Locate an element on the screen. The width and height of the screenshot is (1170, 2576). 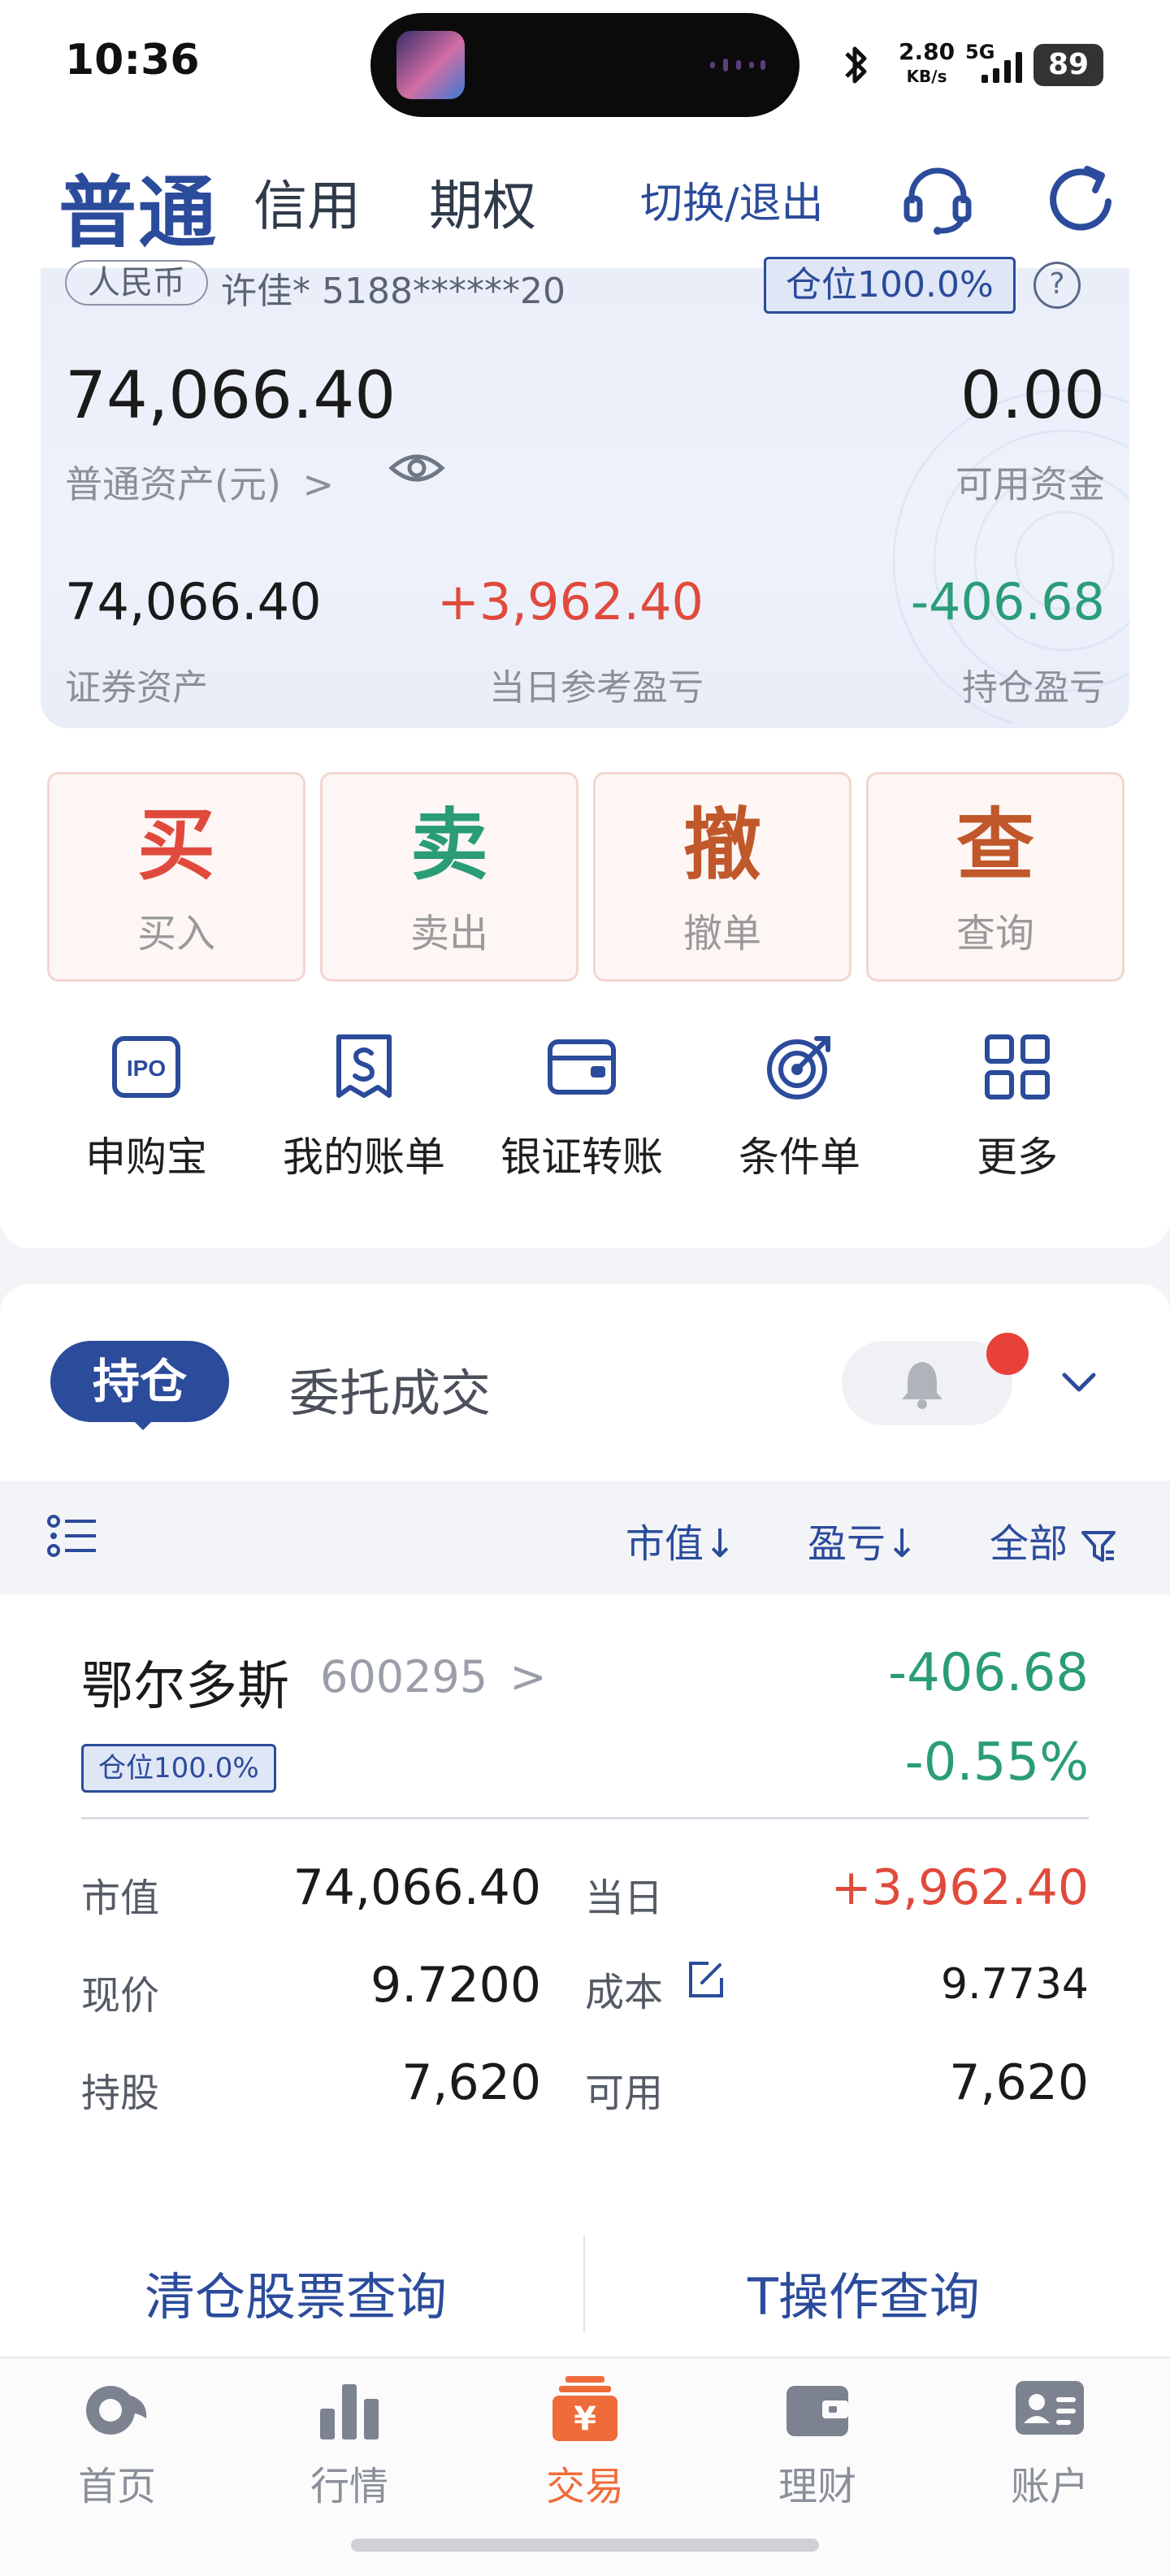
headset-icon is located at coordinates (937, 198).